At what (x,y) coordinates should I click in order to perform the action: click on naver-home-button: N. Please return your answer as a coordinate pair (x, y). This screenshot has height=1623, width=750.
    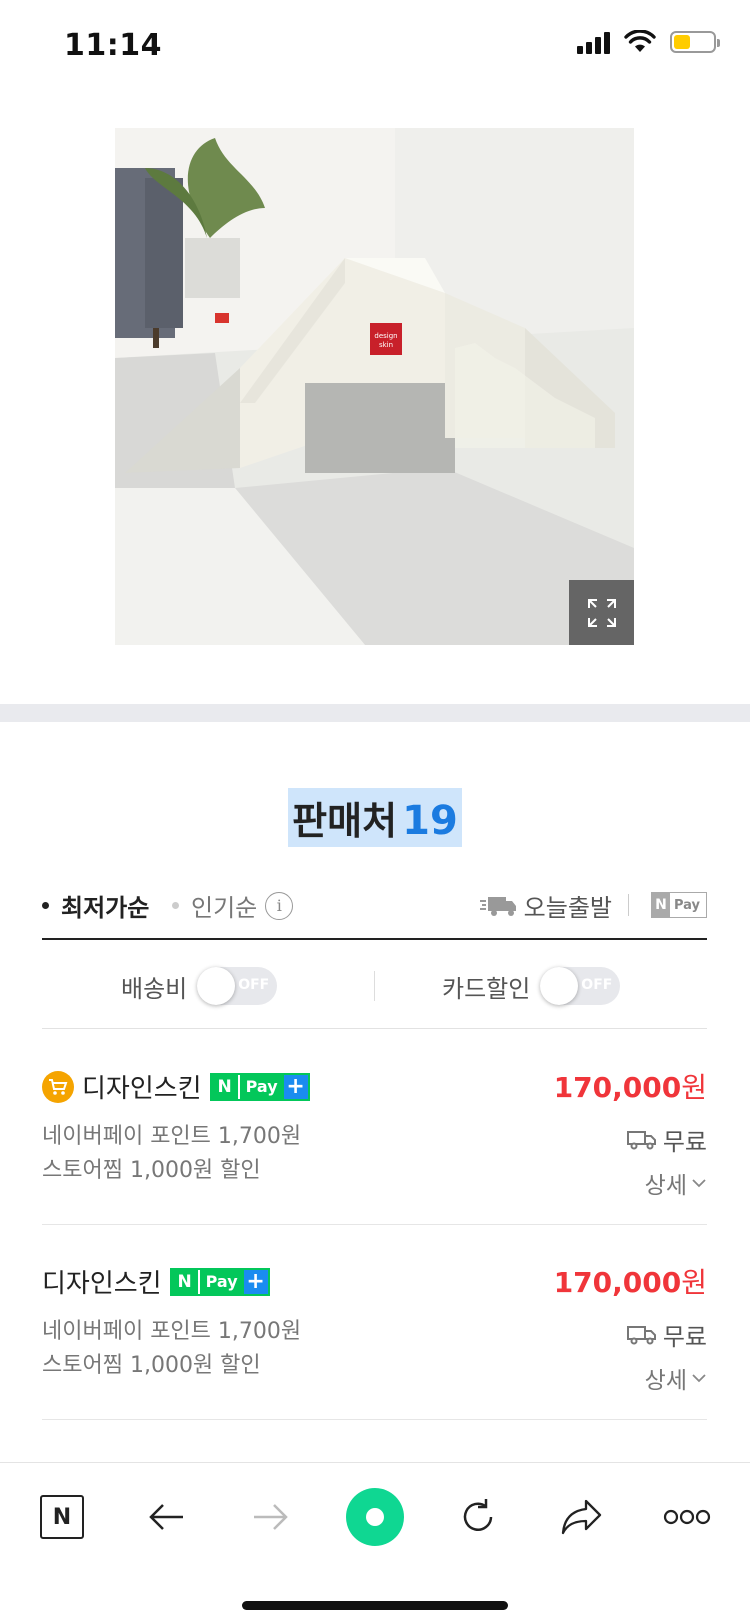
    Looking at the image, I should click on (62, 1517).